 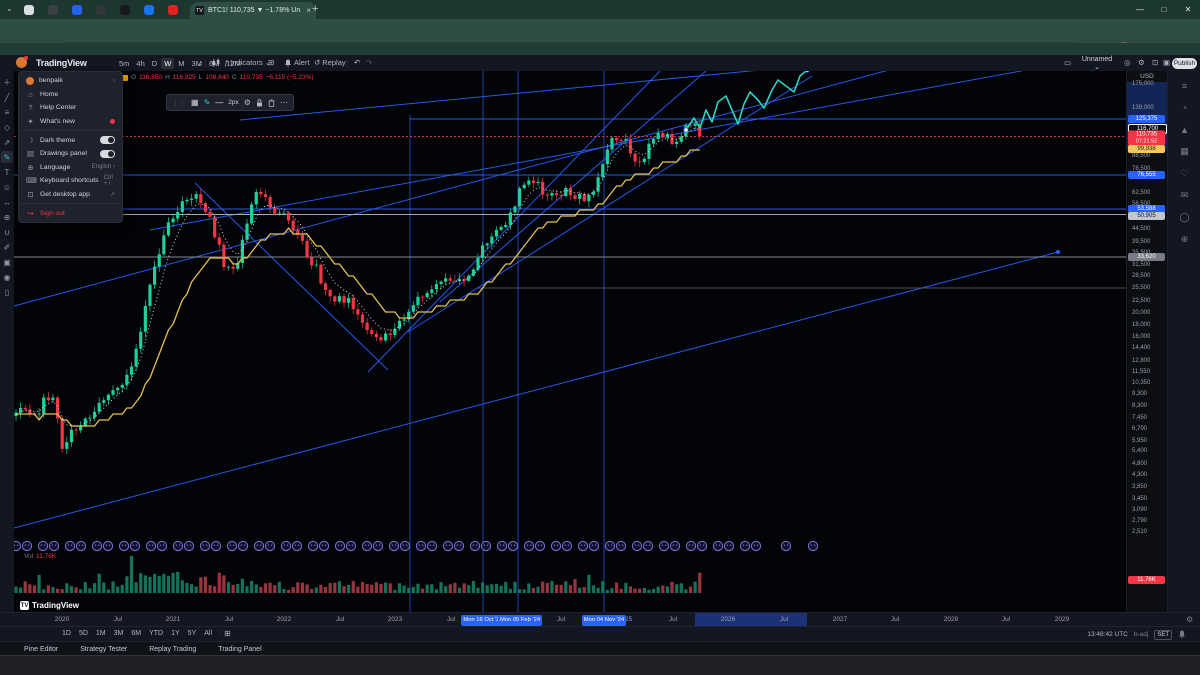 I want to click on drag-handle-icon: ⋮⋮, so click(x=179, y=103).